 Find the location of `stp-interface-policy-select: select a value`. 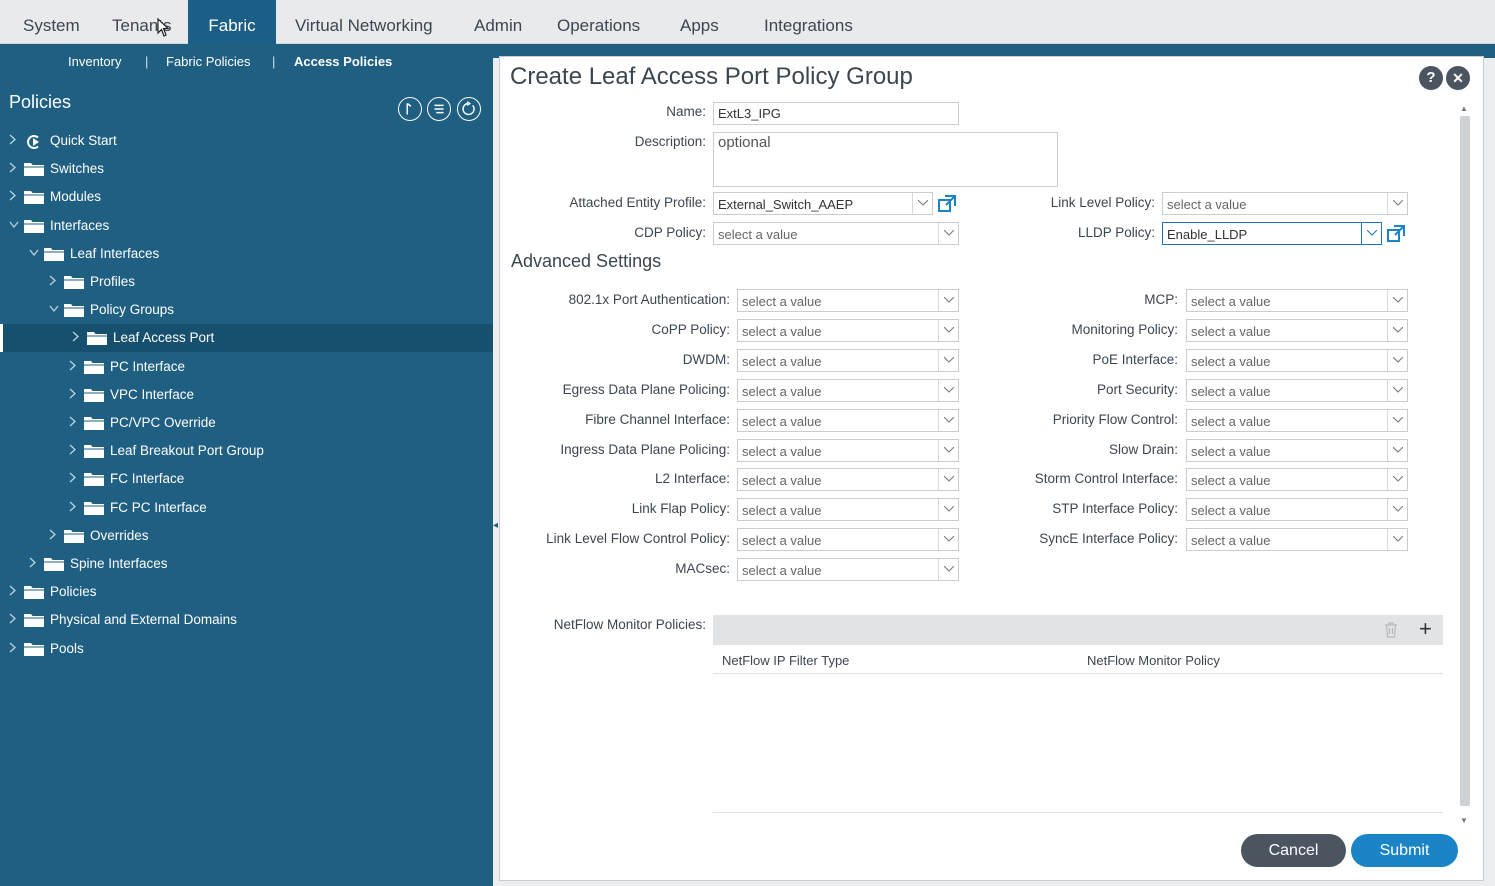

stp-interface-policy-select: select a value is located at coordinates (1297, 510).